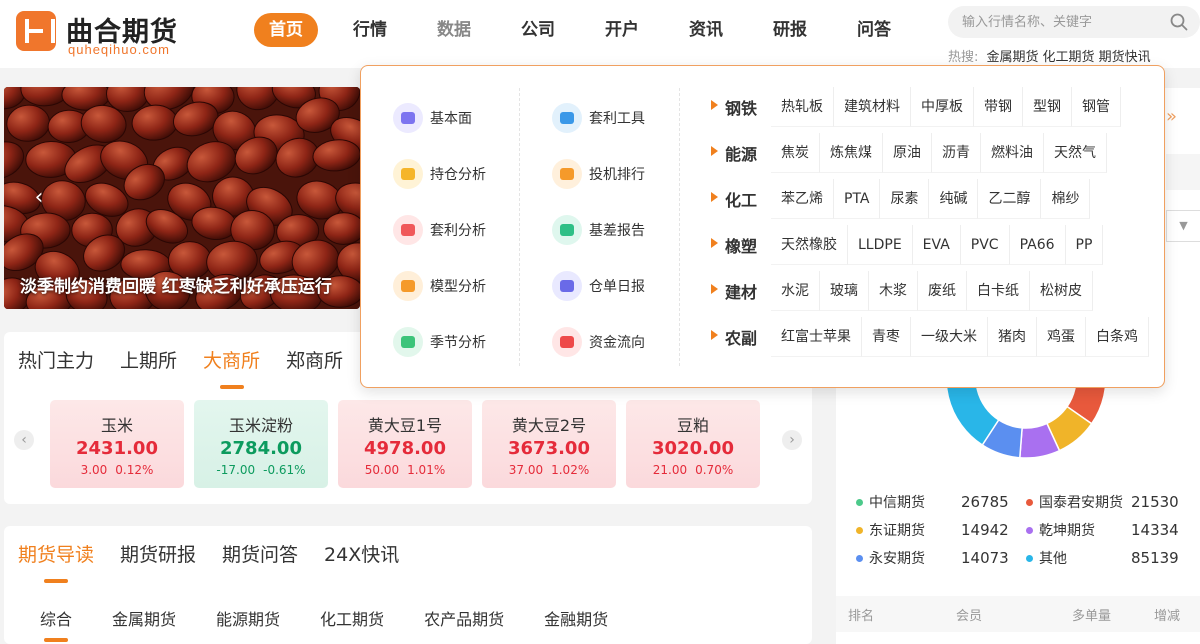 The width and height of the screenshot is (1200, 644). I want to click on search-icon, so click(1179, 22).